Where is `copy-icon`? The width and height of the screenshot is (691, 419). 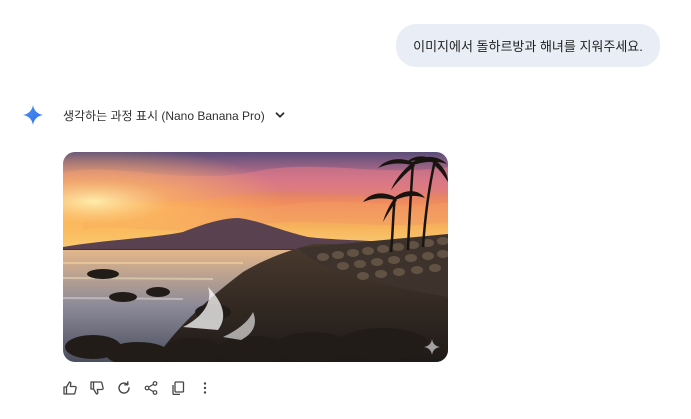
copy-icon is located at coordinates (178, 388).